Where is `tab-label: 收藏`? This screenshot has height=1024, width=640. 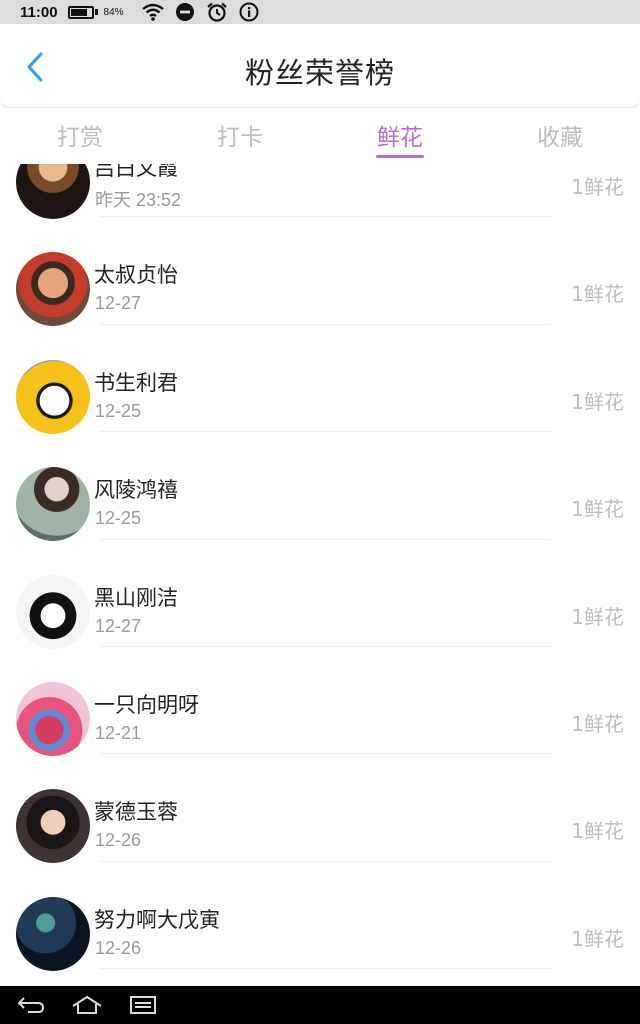
tab-label: 收藏 is located at coordinates (560, 138).